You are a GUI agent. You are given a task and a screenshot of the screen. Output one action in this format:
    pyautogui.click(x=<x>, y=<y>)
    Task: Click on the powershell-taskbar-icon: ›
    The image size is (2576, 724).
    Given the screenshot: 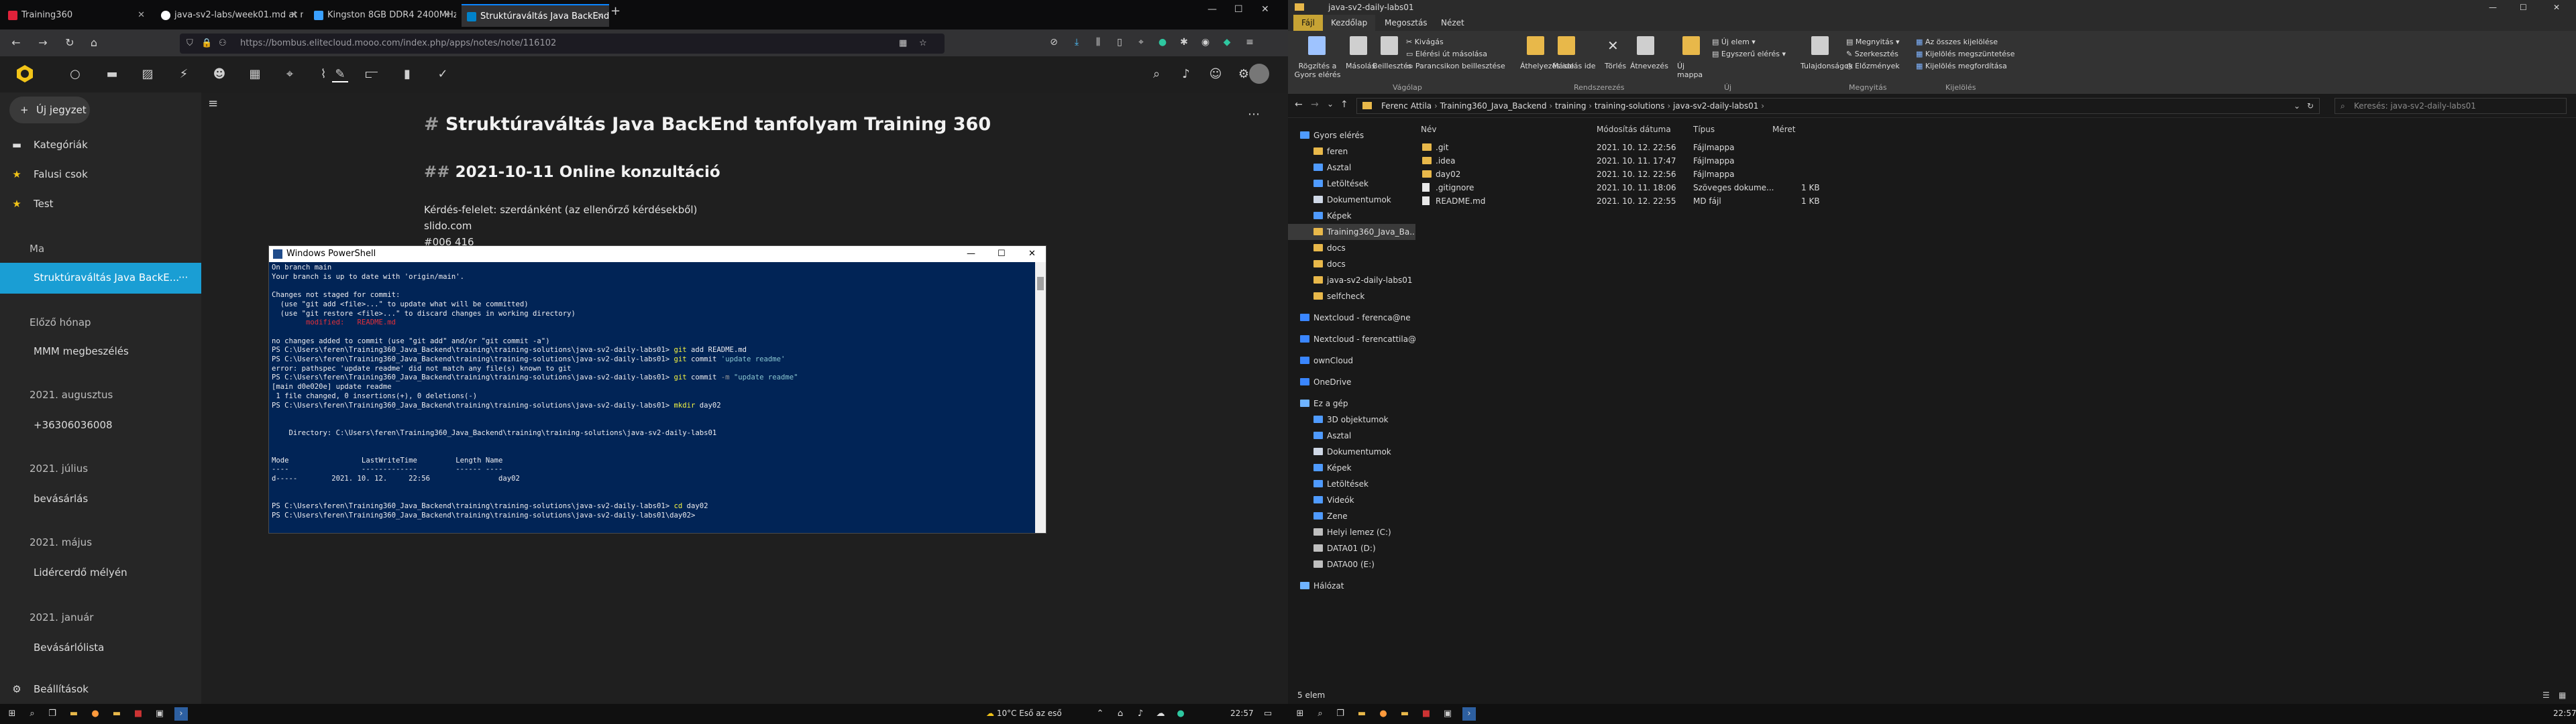 What is the action you would take?
    pyautogui.click(x=1469, y=714)
    